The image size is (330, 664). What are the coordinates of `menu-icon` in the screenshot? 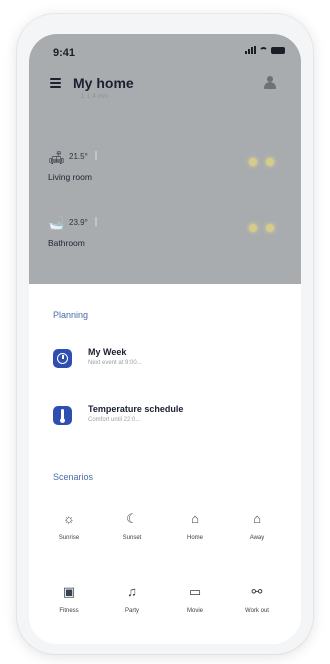 It's located at (55, 84).